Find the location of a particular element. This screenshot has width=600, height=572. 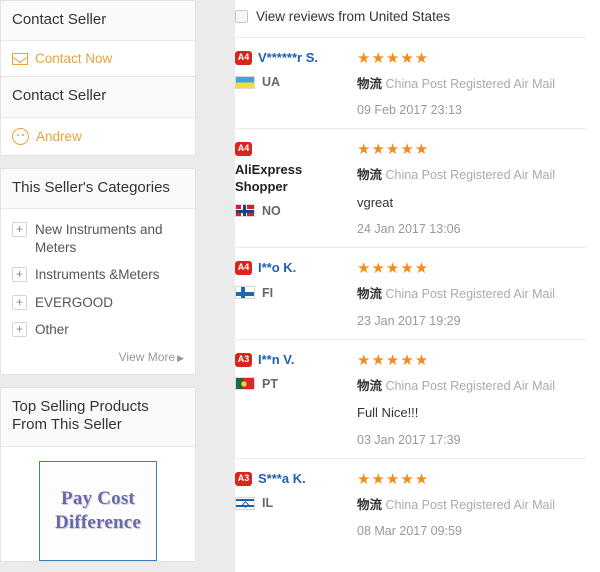

reviewer-country: IL is located at coordinates (293, 503).